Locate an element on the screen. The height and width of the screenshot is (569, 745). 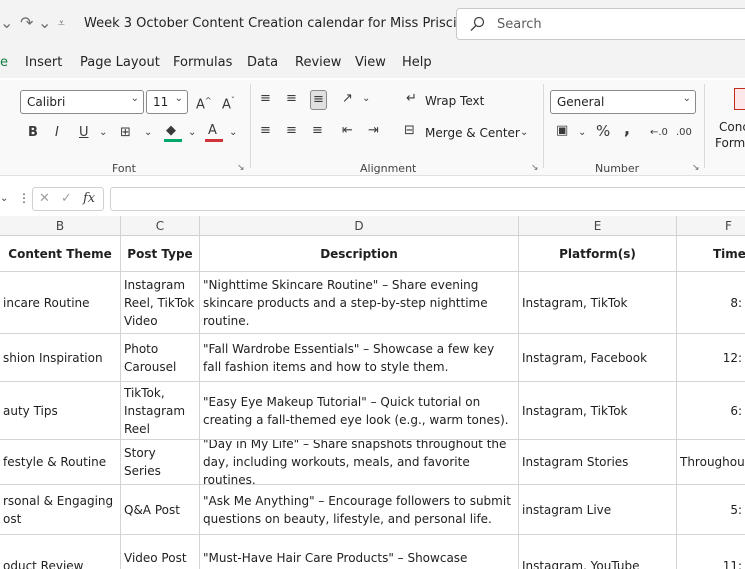
number-format-select: General ⌄ is located at coordinates (623, 102).